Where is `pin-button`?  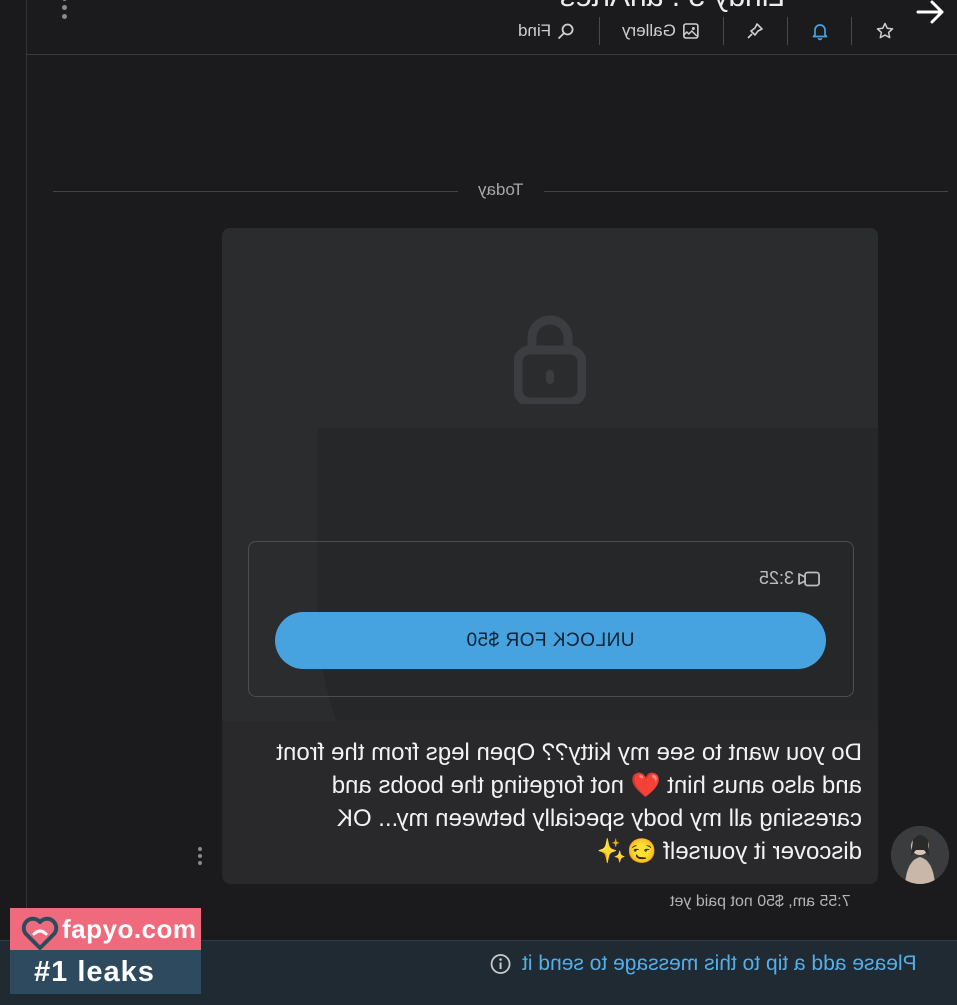 pin-button is located at coordinates (755, 31).